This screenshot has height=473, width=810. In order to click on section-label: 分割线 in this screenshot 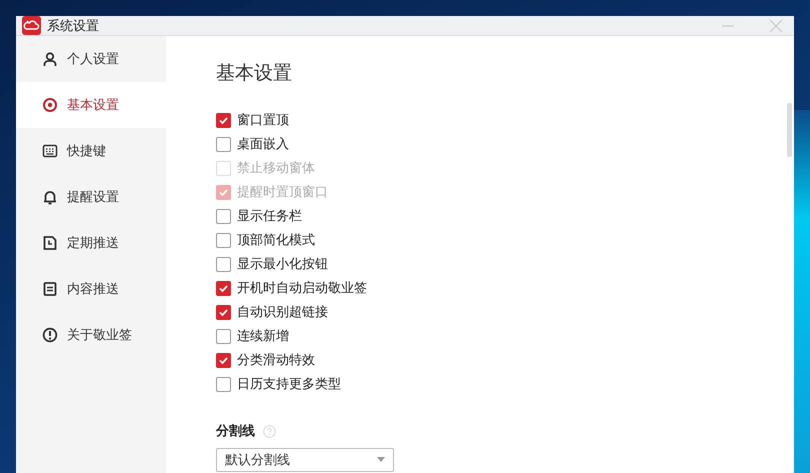, I will do `click(235, 431)`.